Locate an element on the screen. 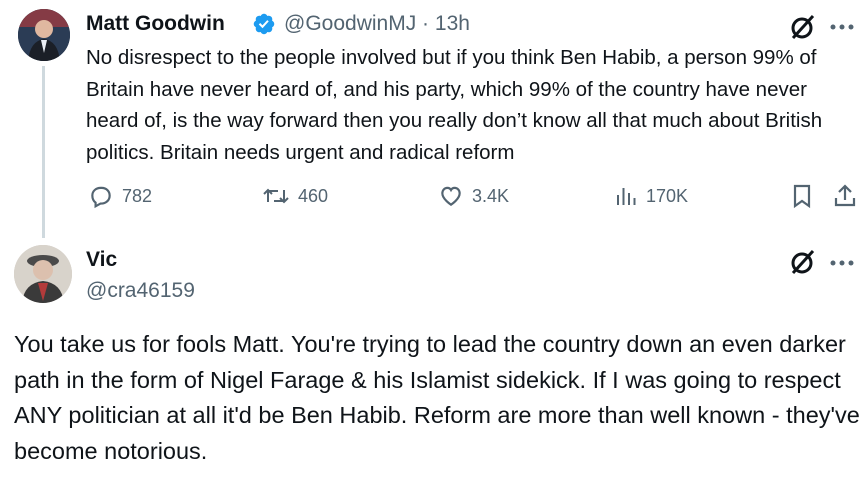 Image resolution: width=865 pixels, height=479 pixels. author-handle: @GoodwinMJ is located at coordinates (350, 23).